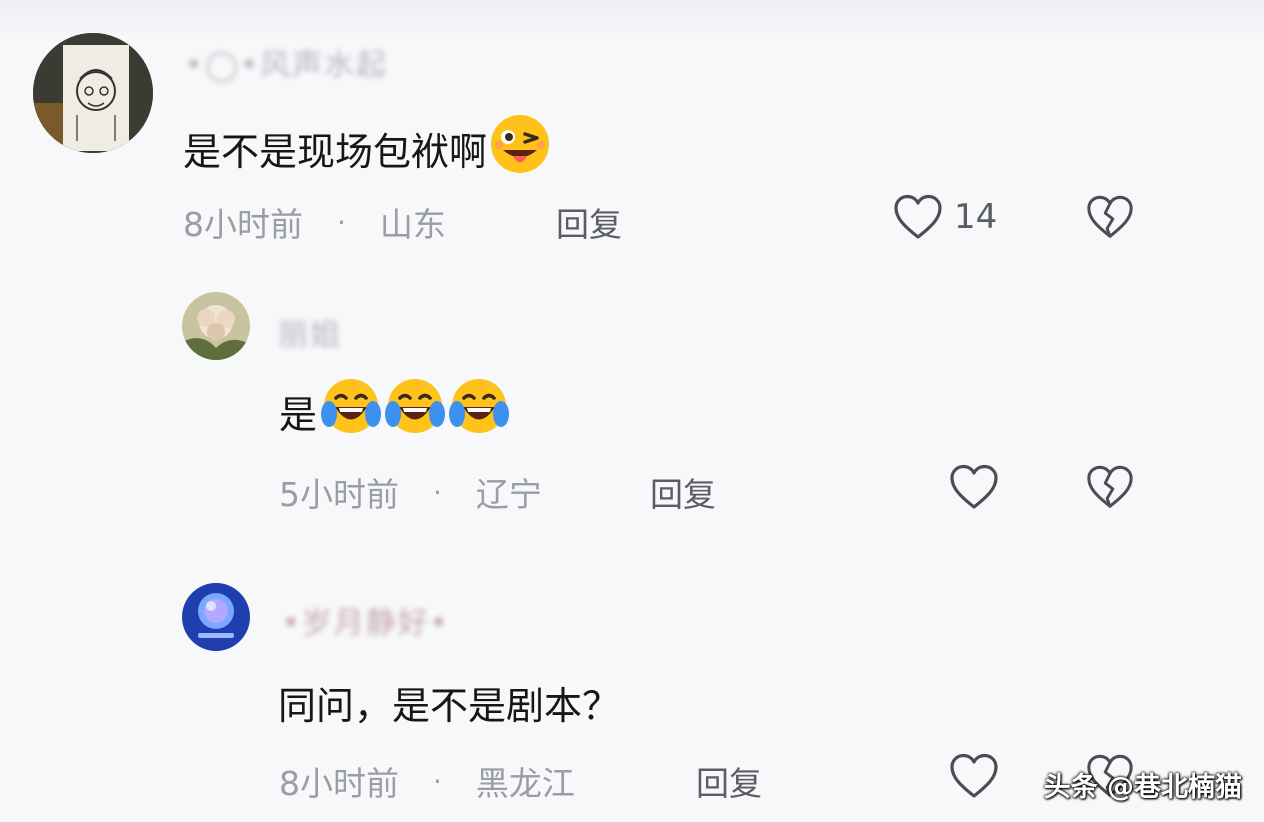 This screenshot has width=1264, height=822. I want to click on watermark: 头条 @巷北楠猫, so click(1142, 787).